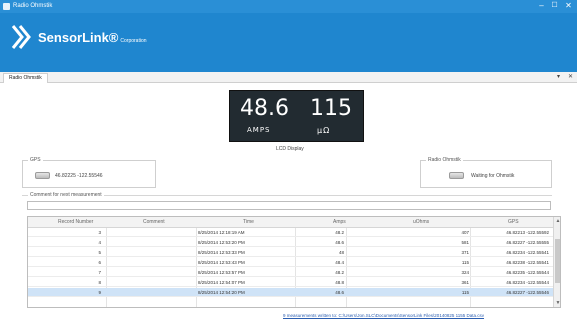 The height and width of the screenshot is (322, 577). What do you see at coordinates (259, 130) in the screenshot?
I see `amps-unit: AMPS` at bounding box center [259, 130].